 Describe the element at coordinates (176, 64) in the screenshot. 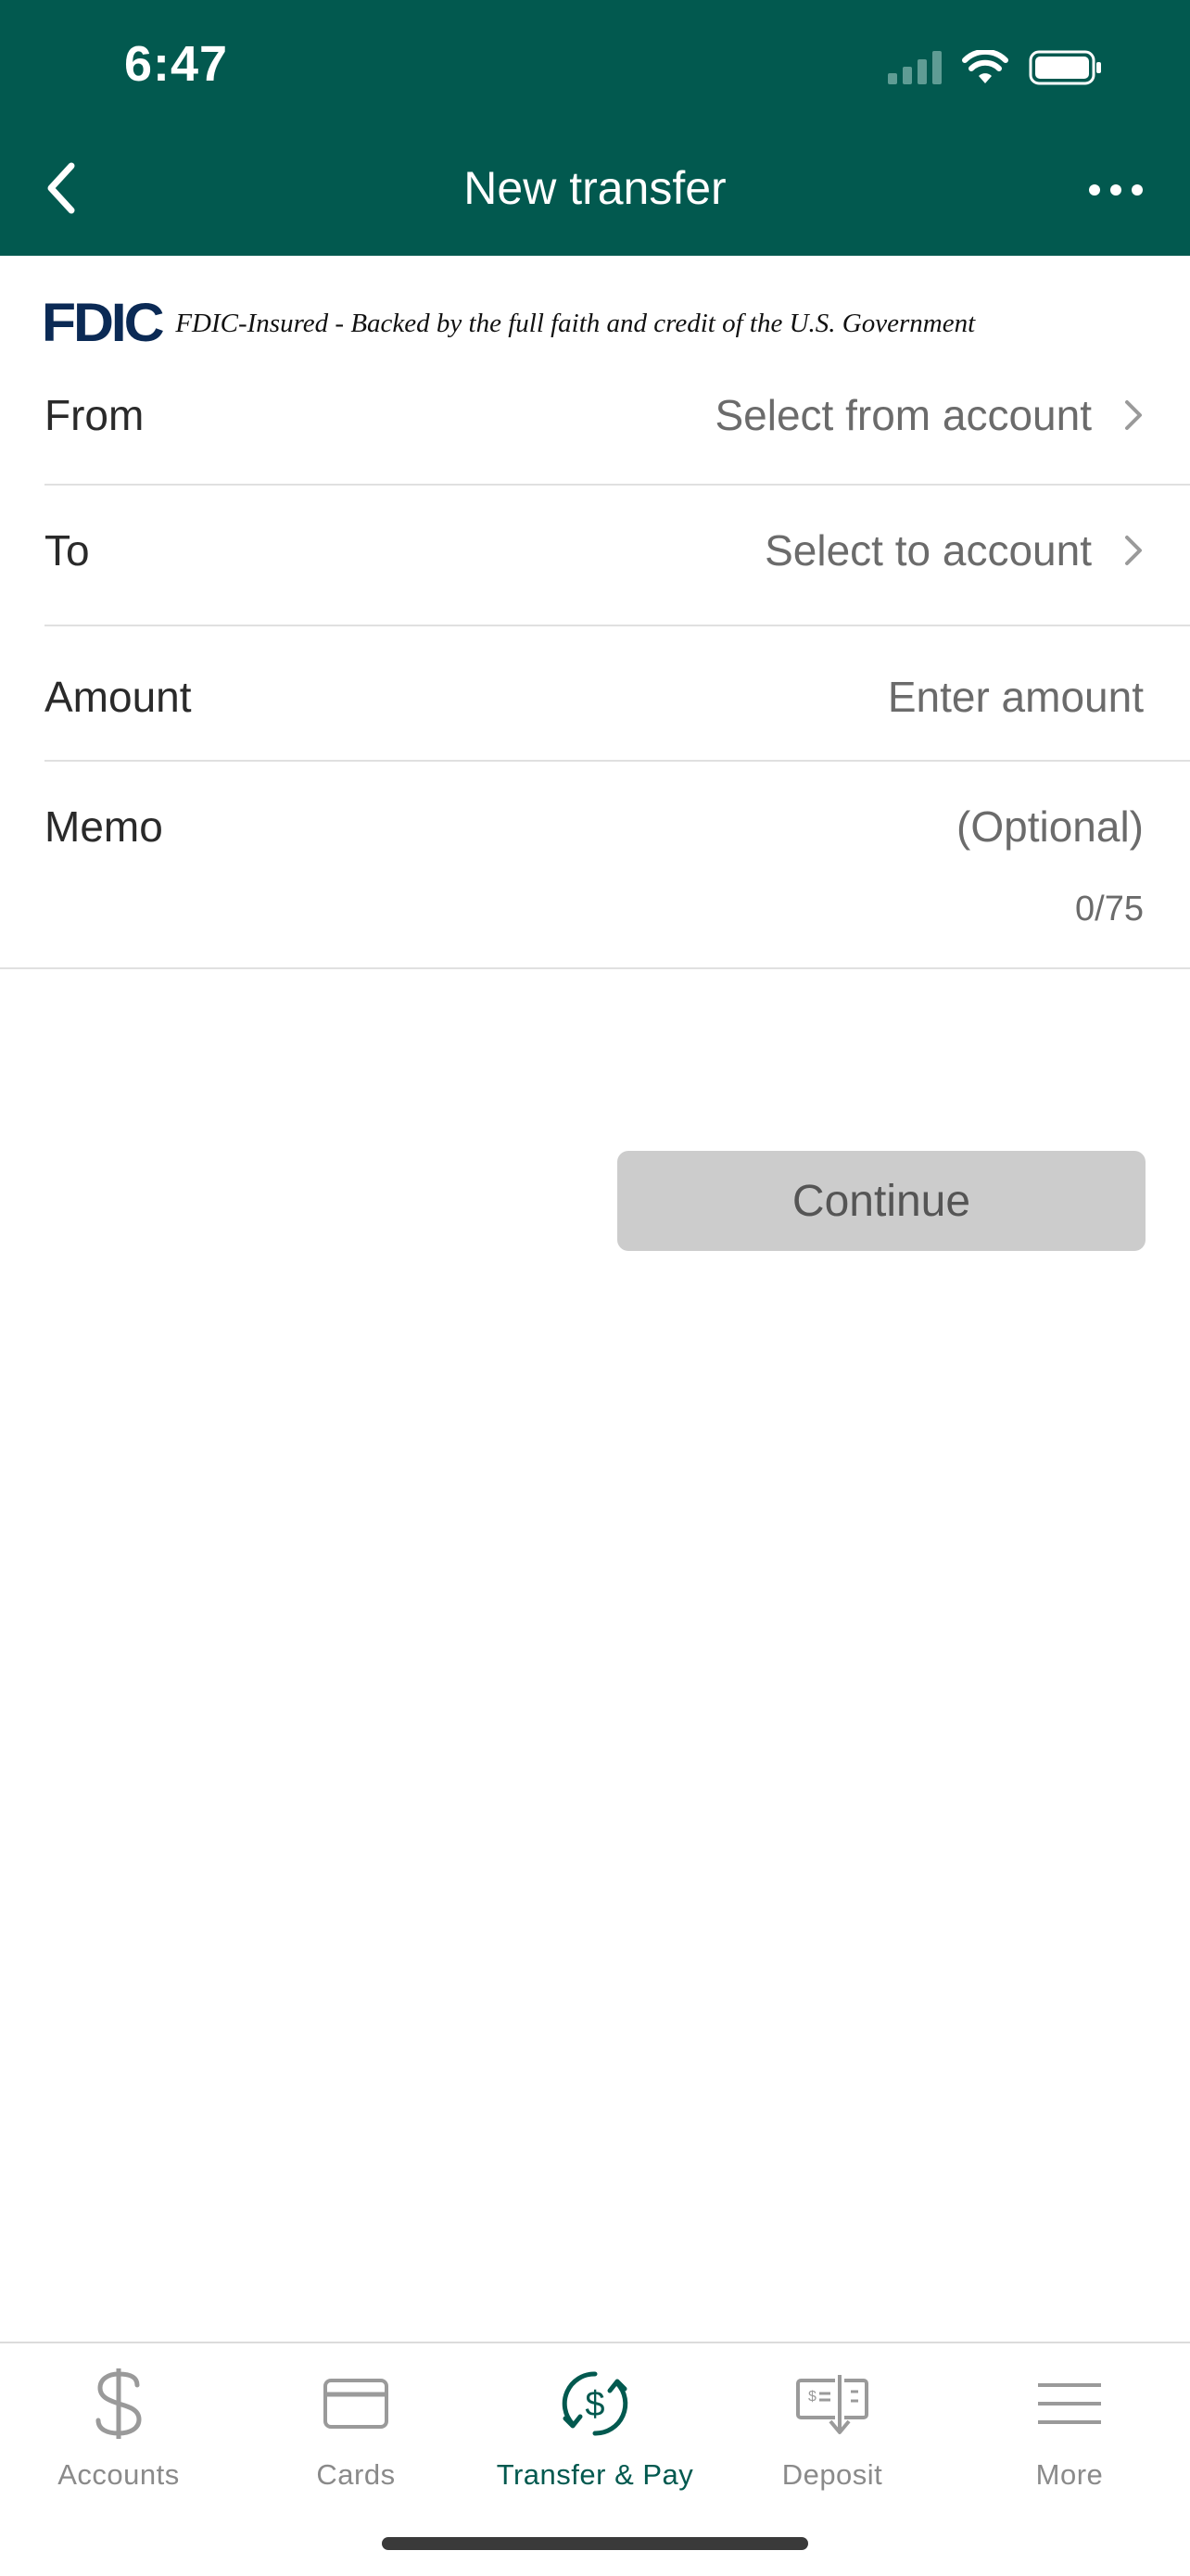

I see `status-time: 6:47` at that location.